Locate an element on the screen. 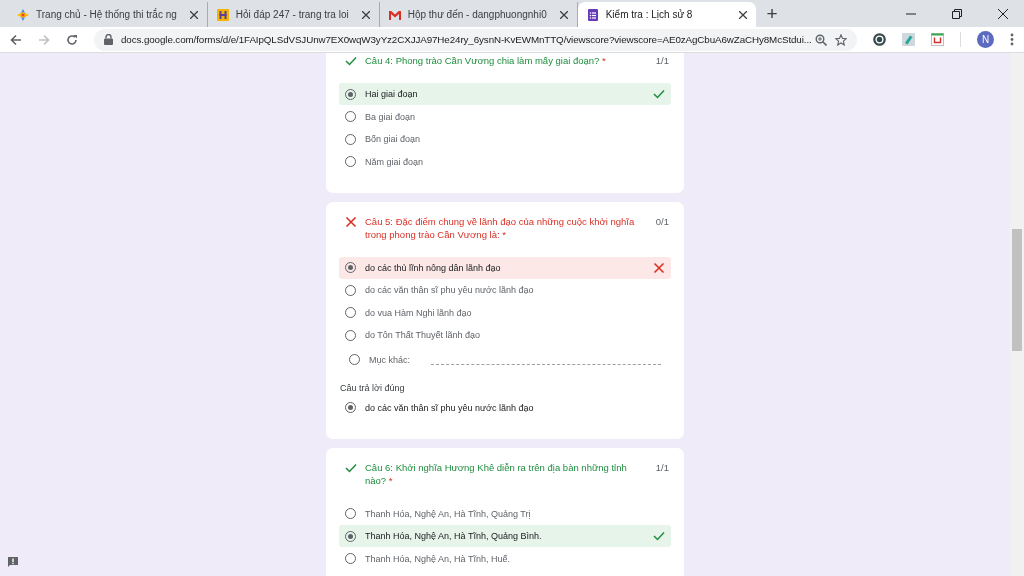 Image resolution: width=1024 pixels, height=576 pixels. tab-title: Hỏi đáp 247 - trang tra loi is located at coordinates (292, 14).